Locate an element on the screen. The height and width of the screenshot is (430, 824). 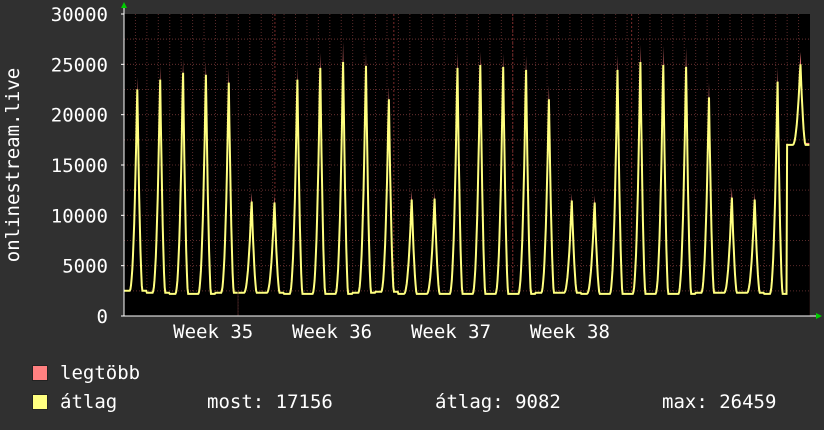
y-axis-arrow-icon is located at coordinates (124, 5).